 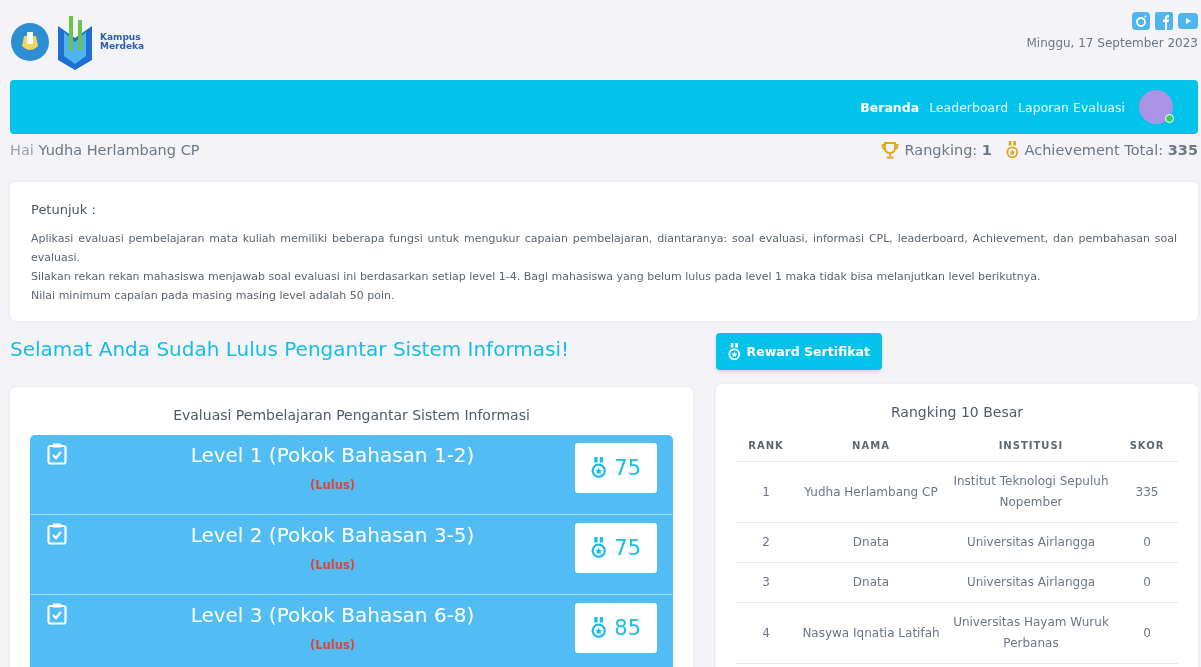 What do you see at coordinates (351, 415) in the screenshot?
I see `card-title: Evaluasi Pembelajaran Pengantar Sistem Informasi` at bounding box center [351, 415].